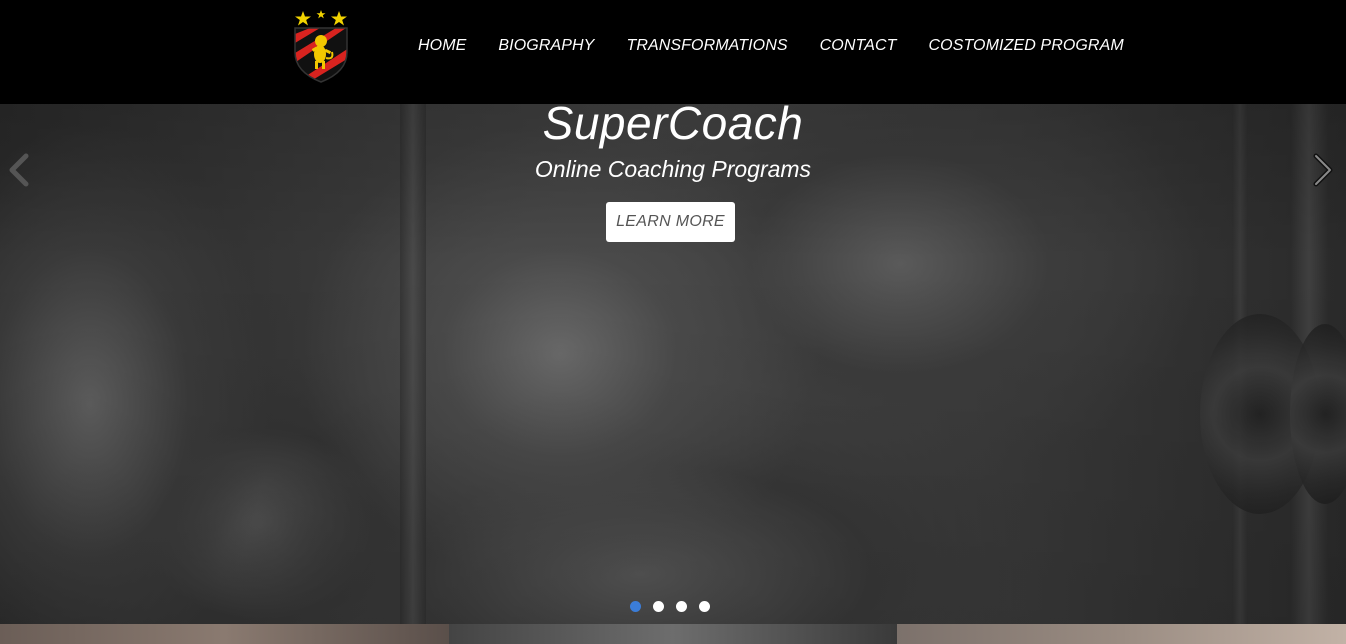 Image resolution: width=1346 pixels, height=644 pixels. Describe the element at coordinates (670, 222) in the screenshot. I see `learn-more-button: LEARN MORE` at that location.